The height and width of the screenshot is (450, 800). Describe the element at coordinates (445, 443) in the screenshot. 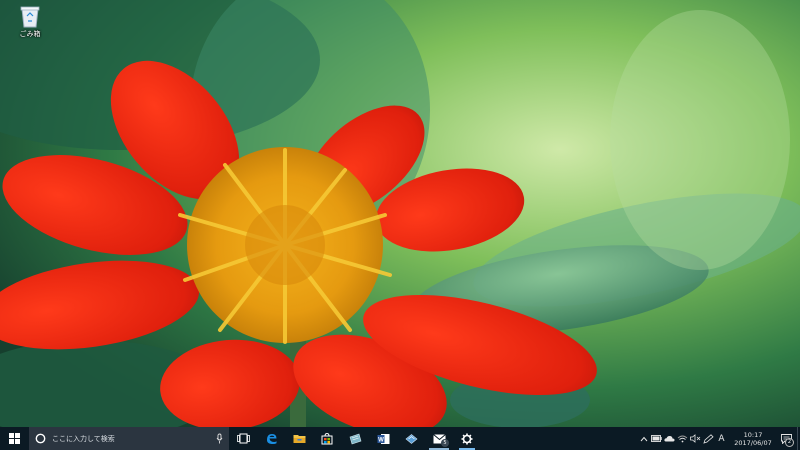

I see `mail-badge: 5` at that location.